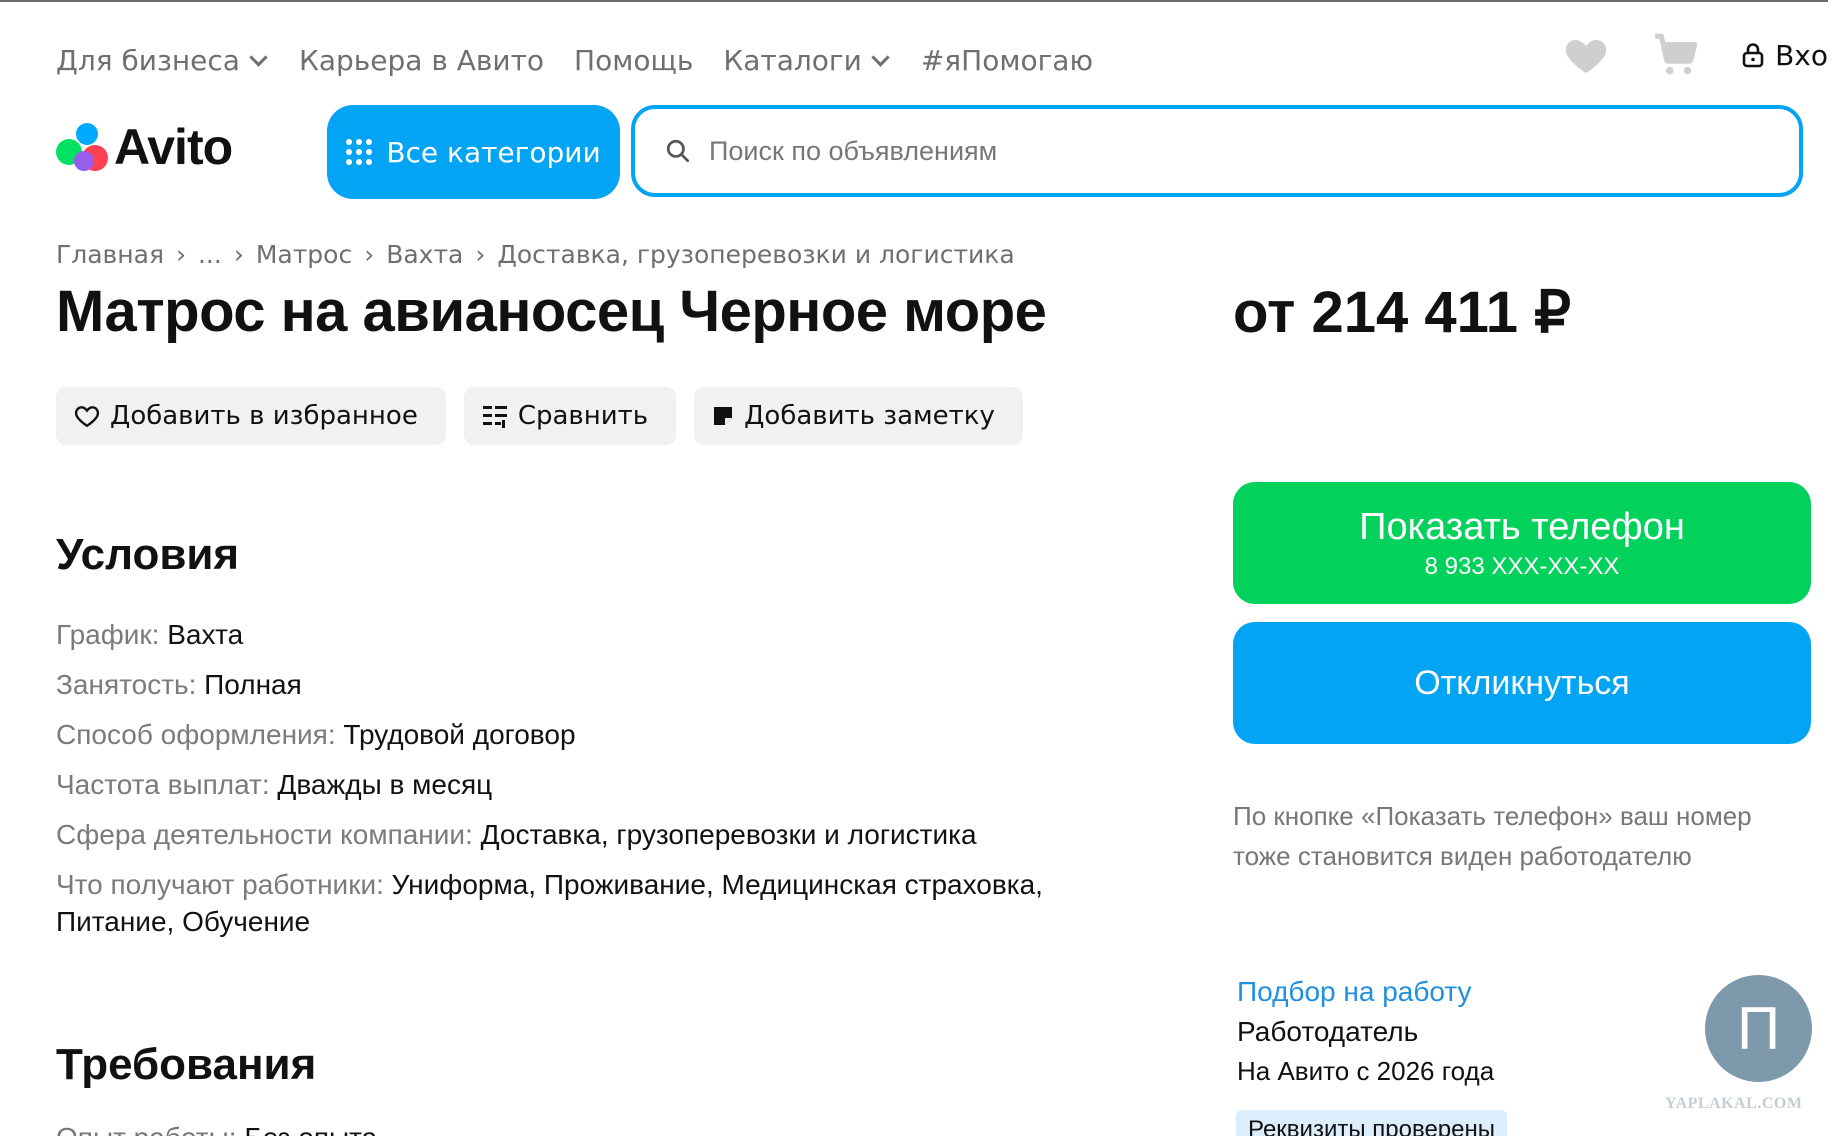 Image resolution: width=1828 pixels, height=1136 pixels. What do you see at coordinates (173, 147) in the screenshot?
I see `logo-text: Avito` at bounding box center [173, 147].